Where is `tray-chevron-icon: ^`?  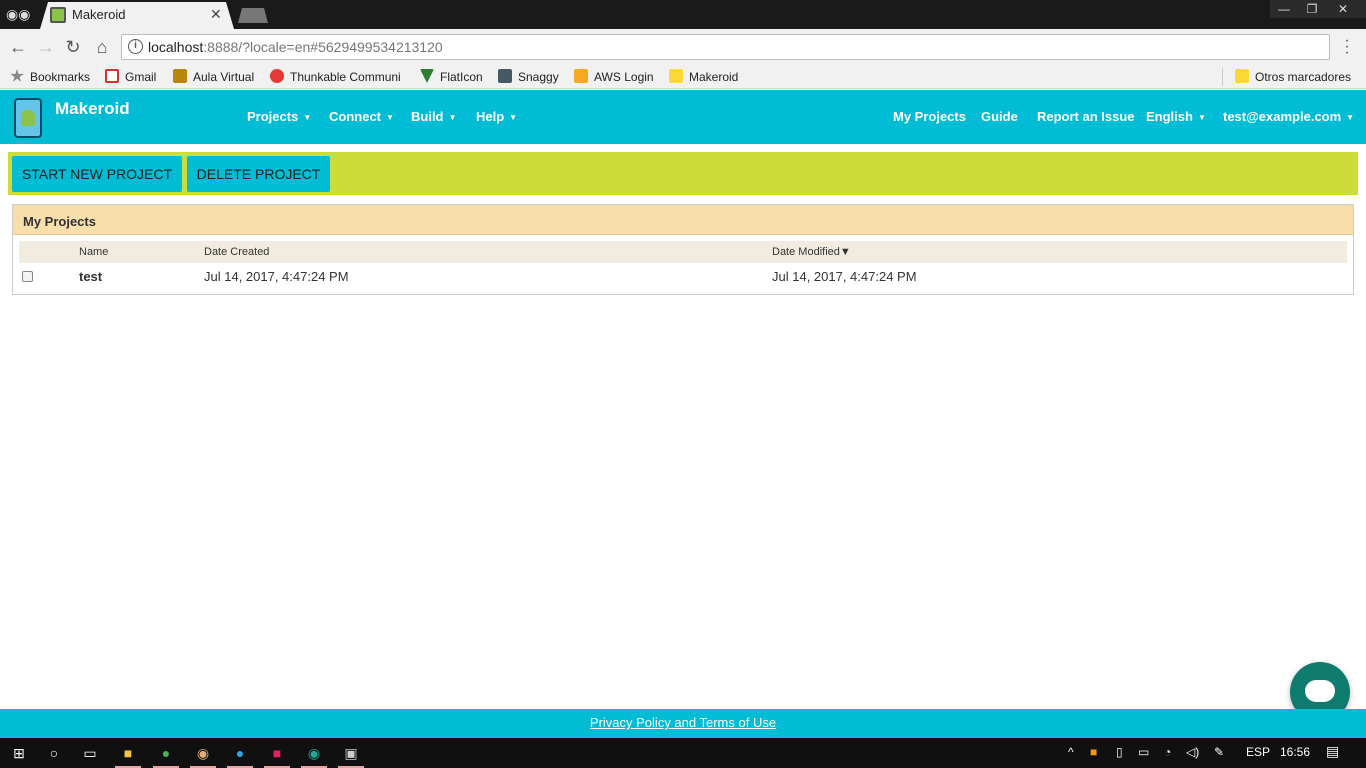
tray-chevron-icon: ^ is located at coordinates (1071, 752).